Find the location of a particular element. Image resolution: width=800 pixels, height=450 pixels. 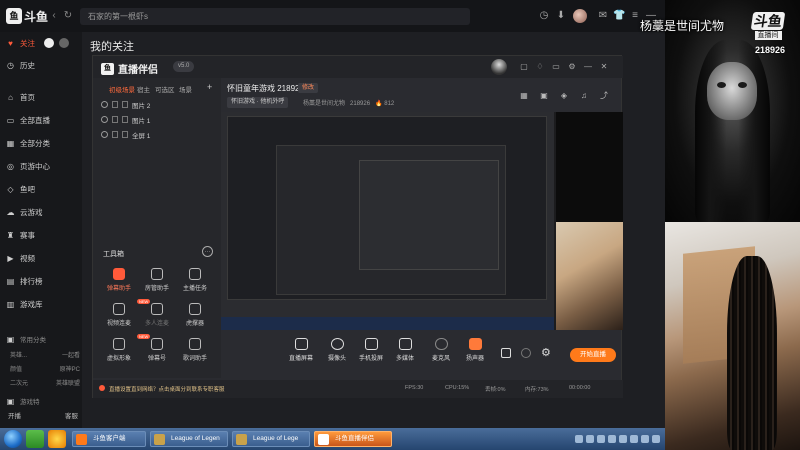

start-button is located at coordinates (13, 439).